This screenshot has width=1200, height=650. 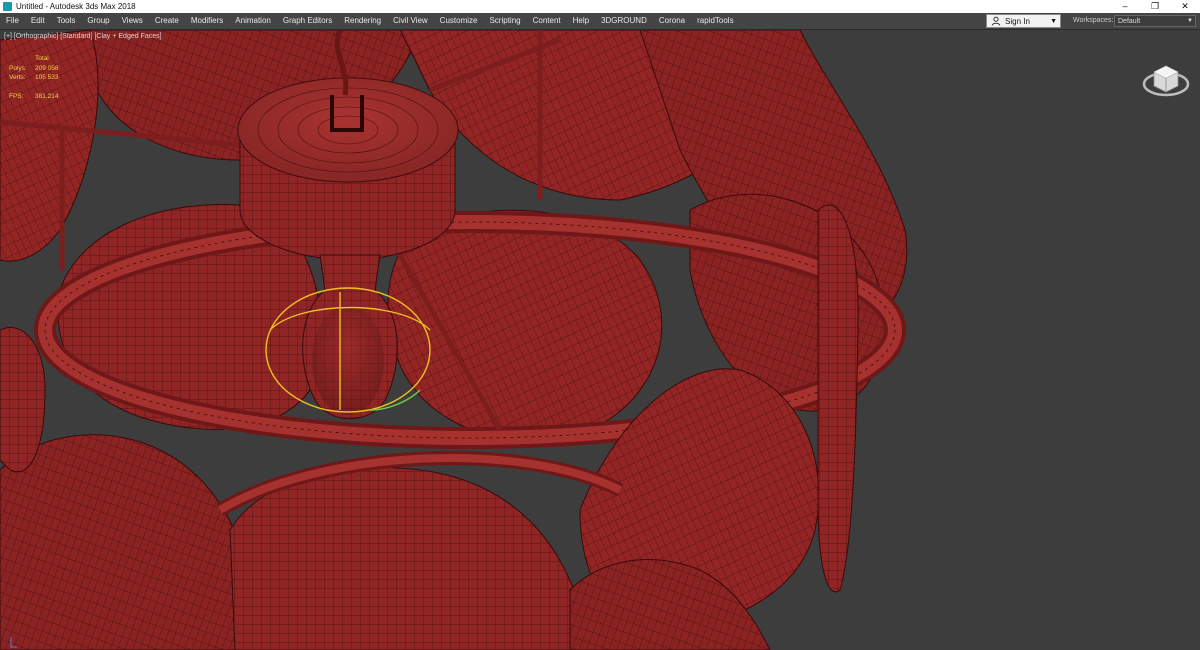 I want to click on menu-item-3dground: 3DGROUND, so click(x=624, y=21).